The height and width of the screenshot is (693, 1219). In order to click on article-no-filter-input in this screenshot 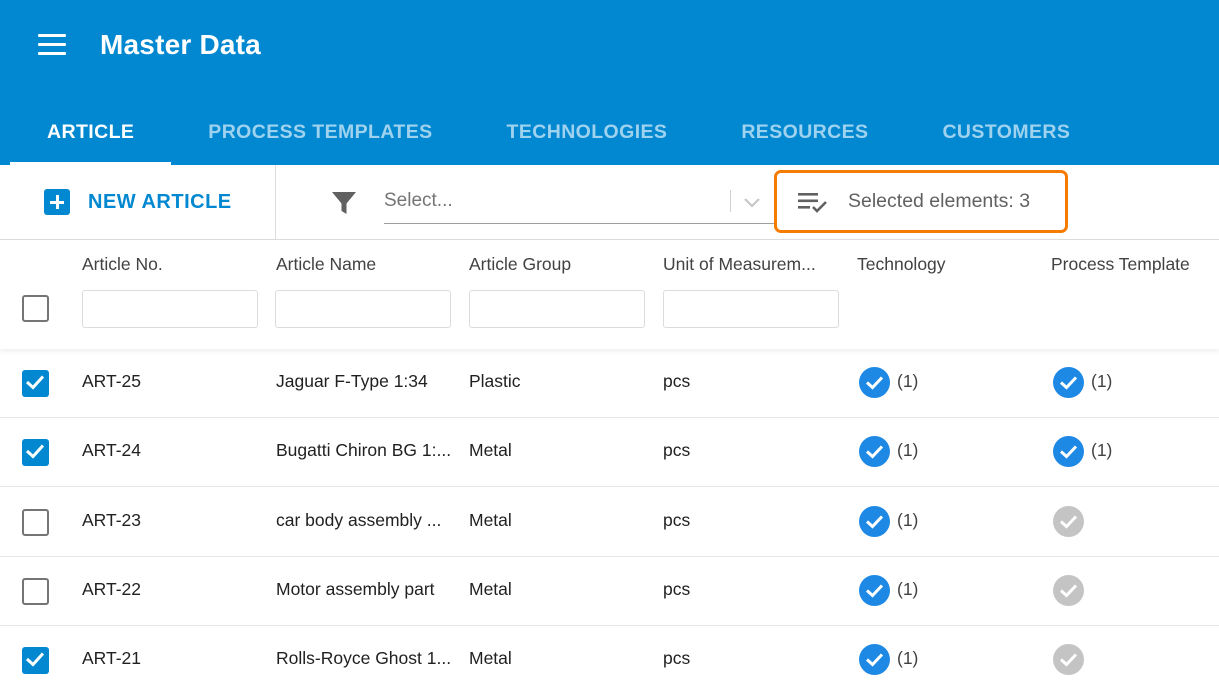, I will do `click(170, 309)`.